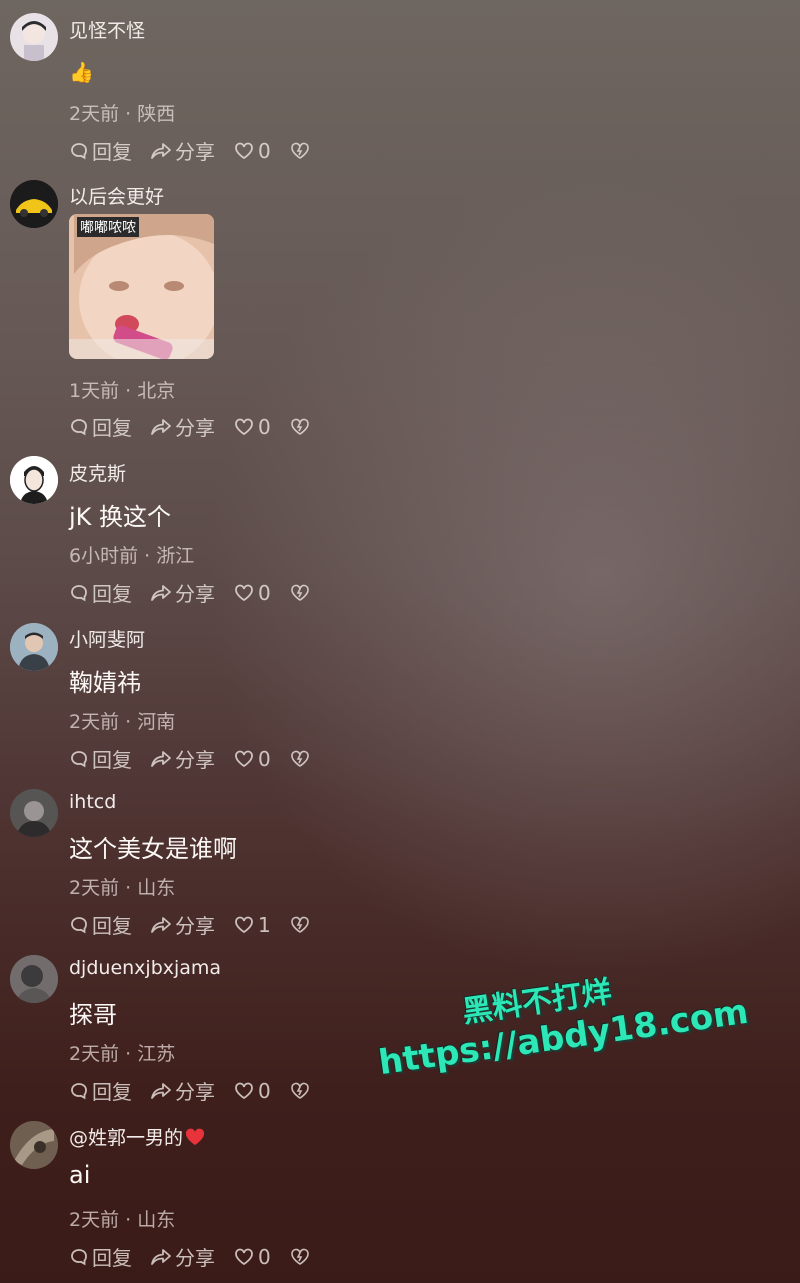  What do you see at coordinates (264, 924) in the screenshot?
I see `like-count: 1` at bounding box center [264, 924].